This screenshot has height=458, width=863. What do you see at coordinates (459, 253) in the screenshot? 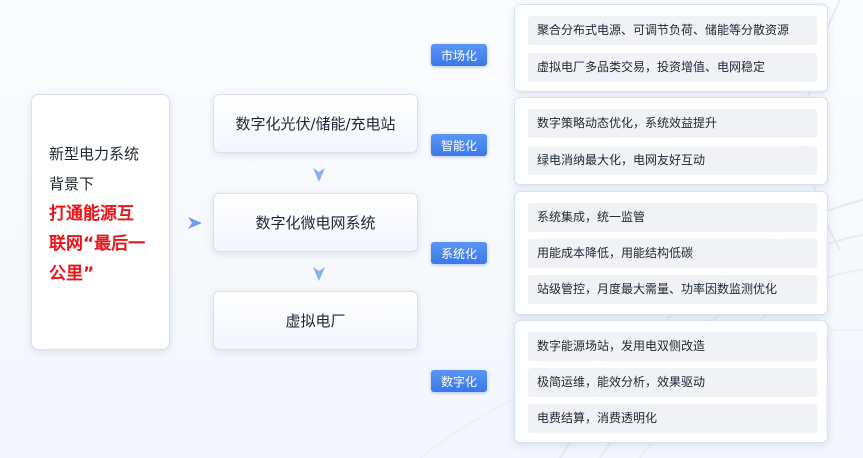
I see `tag-system: 系统化` at bounding box center [459, 253].